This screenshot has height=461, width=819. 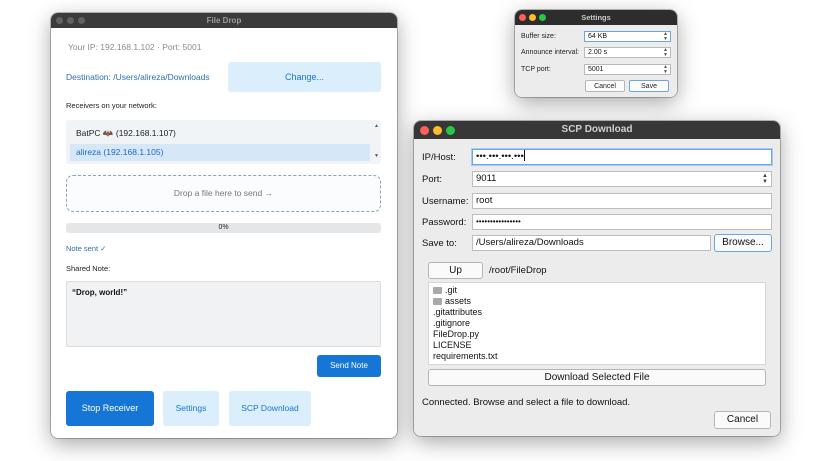 I want to click on current-path: /root/FileDrop, so click(x=518, y=270).